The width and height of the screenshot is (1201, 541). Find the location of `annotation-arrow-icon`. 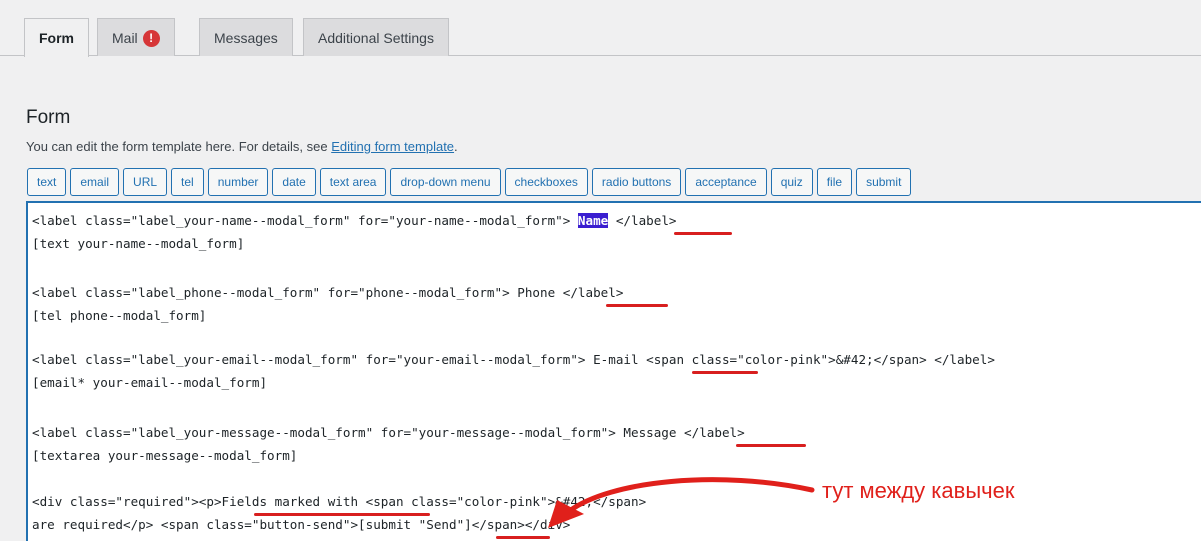

annotation-arrow-icon is located at coordinates (681, 502).